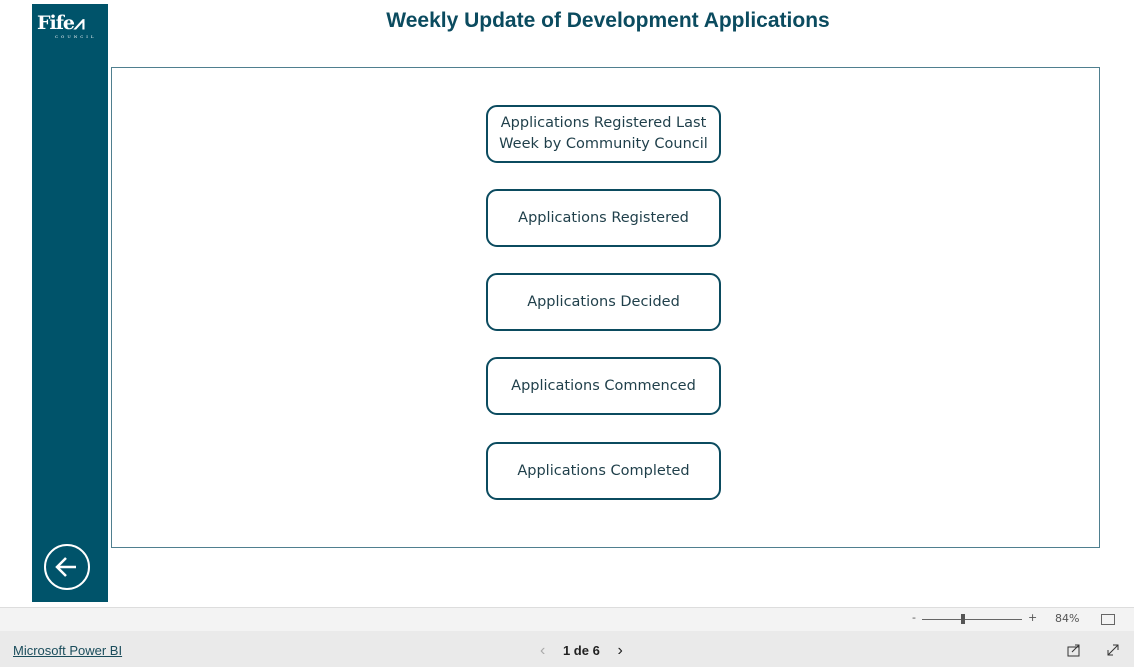 The height and width of the screenshot is (667, 1134). I want to click on nav-button-completed: Applications Completed, so click(603, 471).